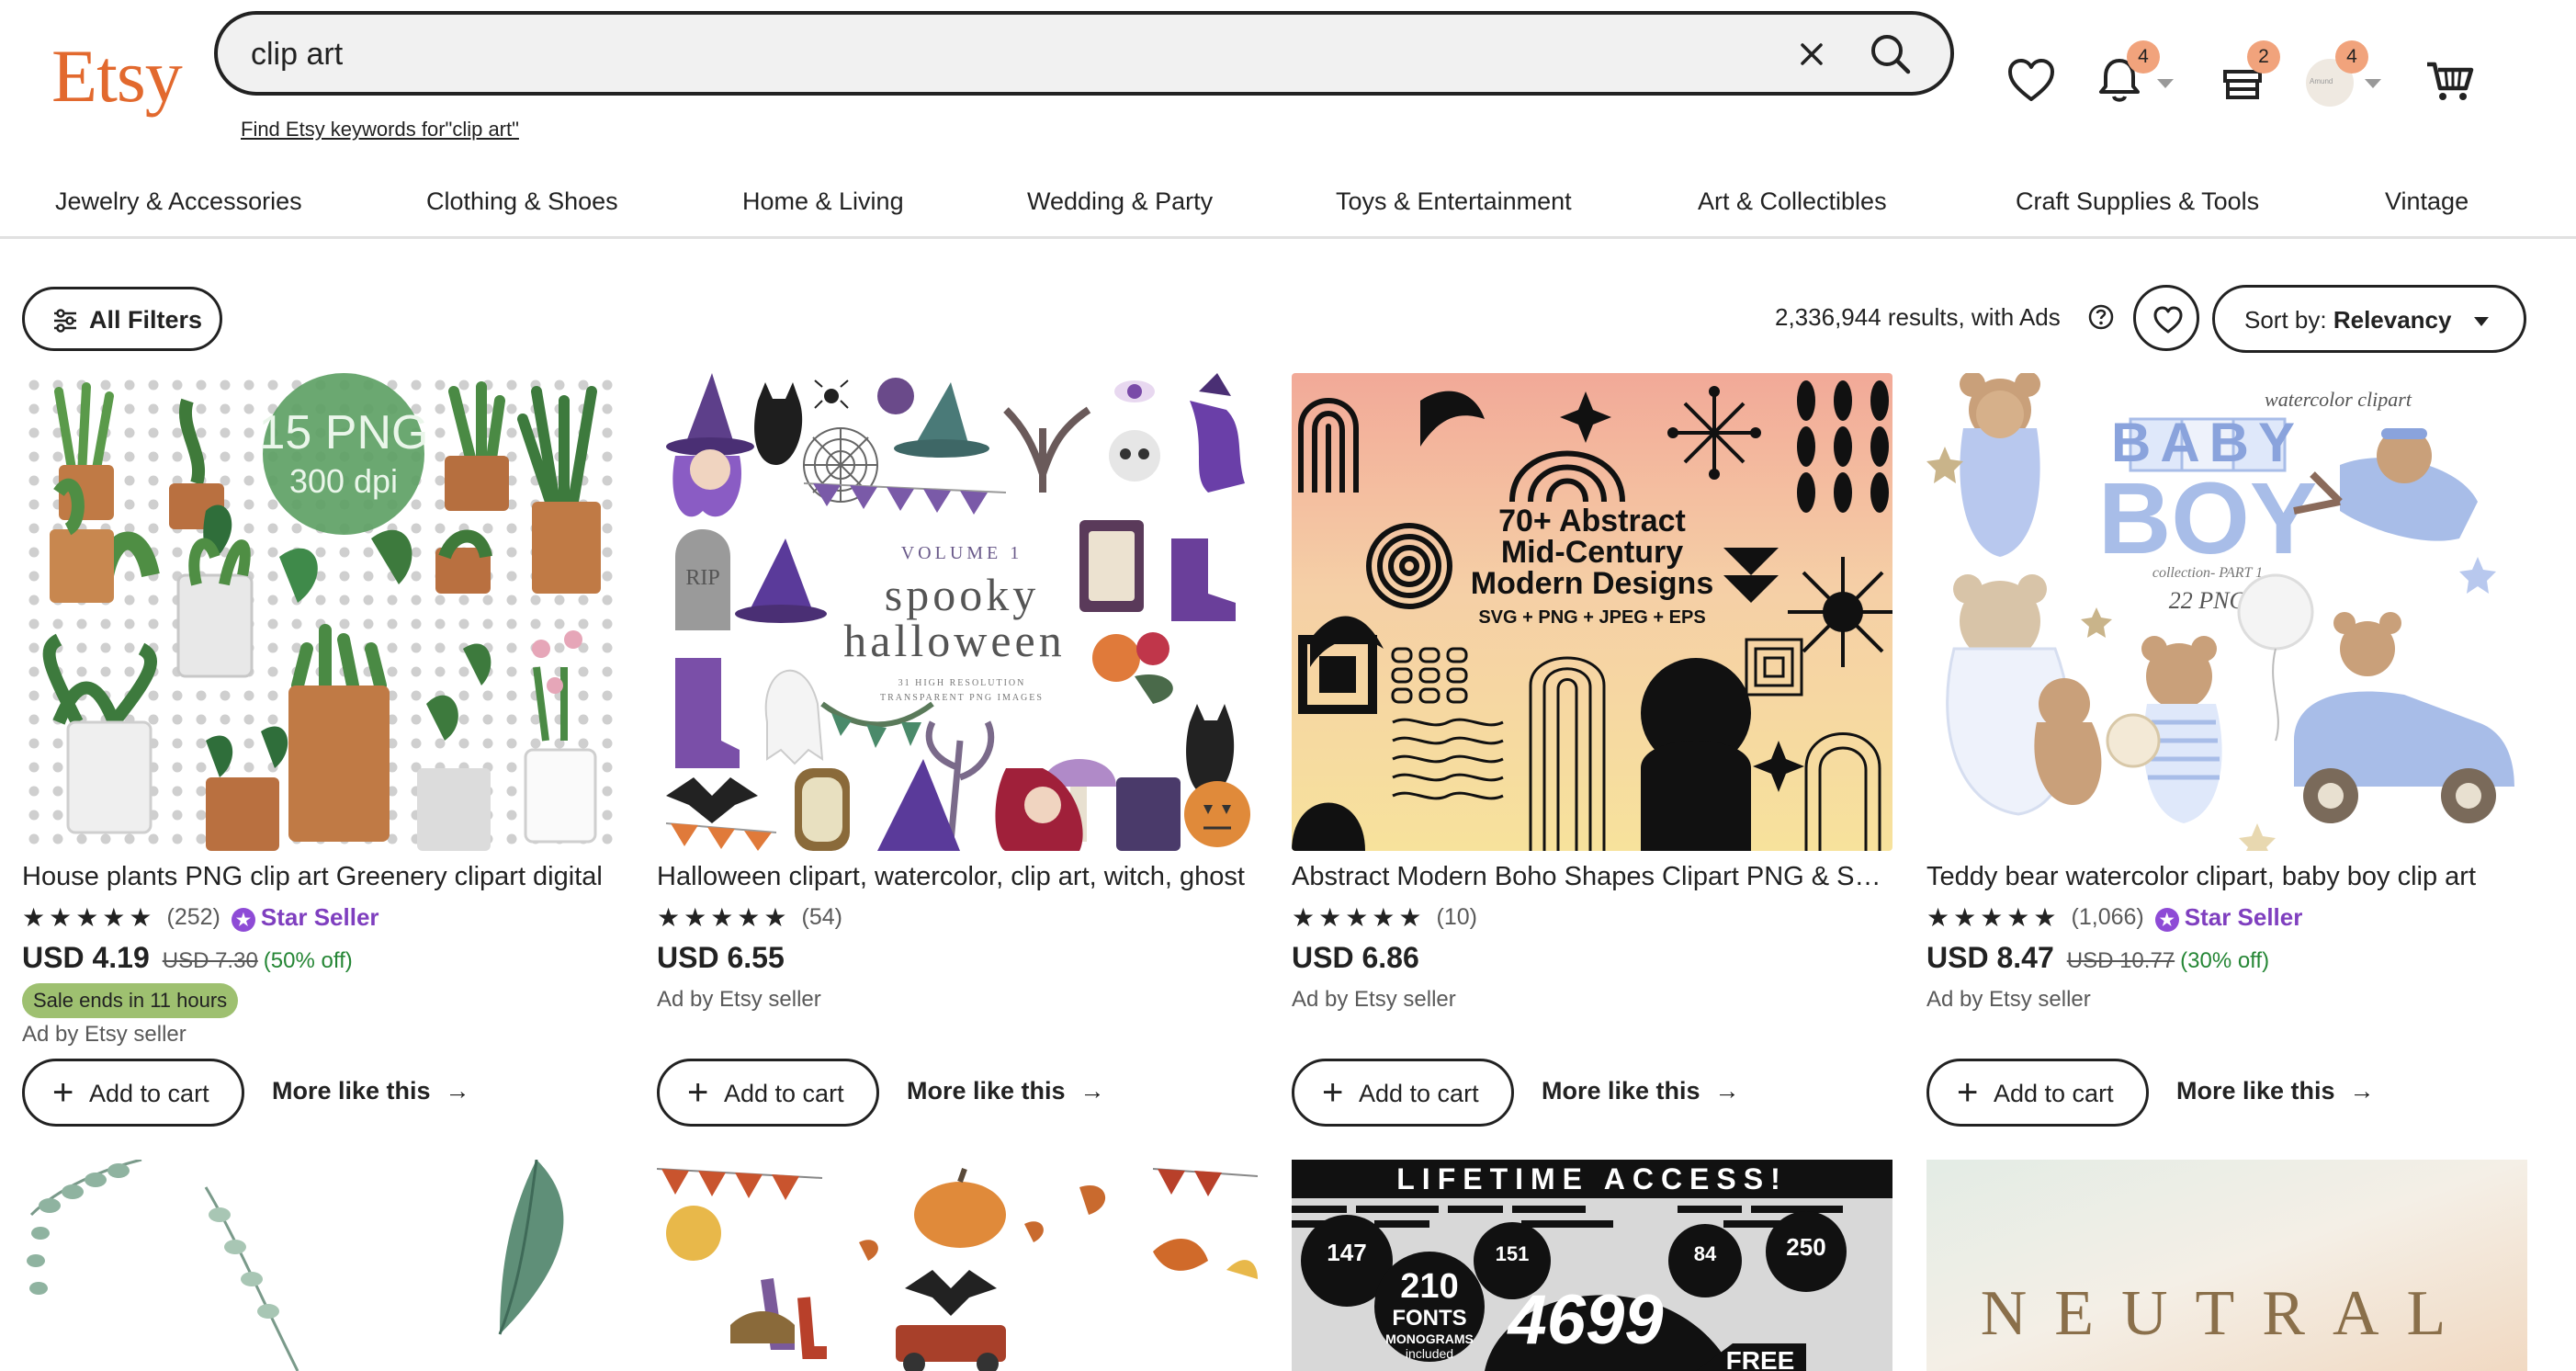 This screenshot has height=1371, width=2576. I want to click on account-caret-icon, so click(2373, 84).